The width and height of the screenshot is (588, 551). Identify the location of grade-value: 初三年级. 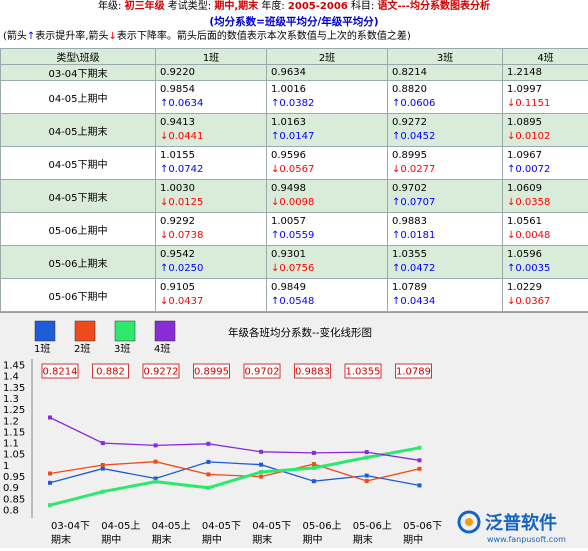
(145, 6).